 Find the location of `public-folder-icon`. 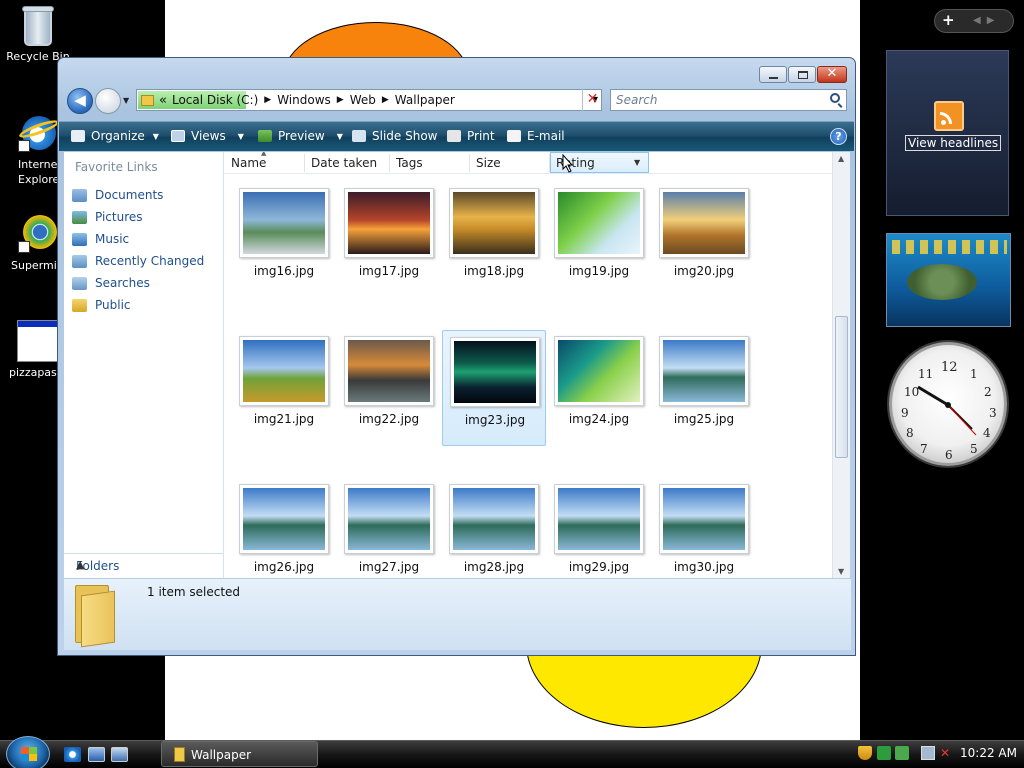

public-folder-icon is located at coordinates (79, 305).